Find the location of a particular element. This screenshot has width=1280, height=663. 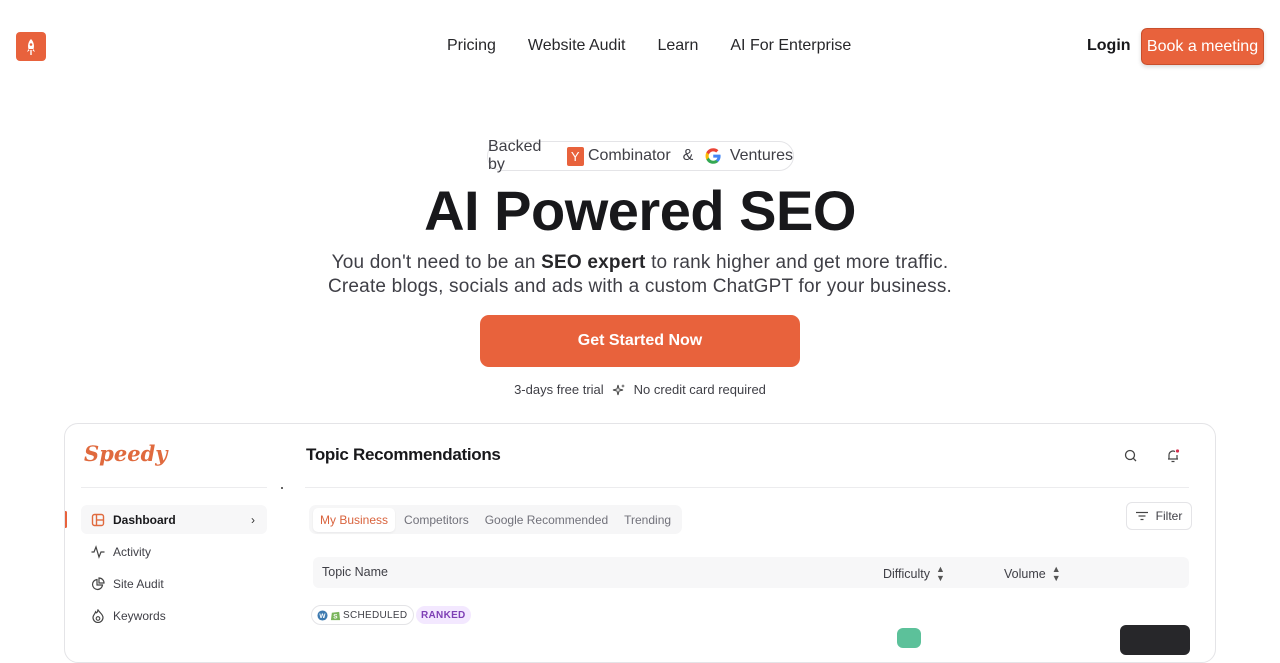

activity-icon is located at coordinates (98, 551).